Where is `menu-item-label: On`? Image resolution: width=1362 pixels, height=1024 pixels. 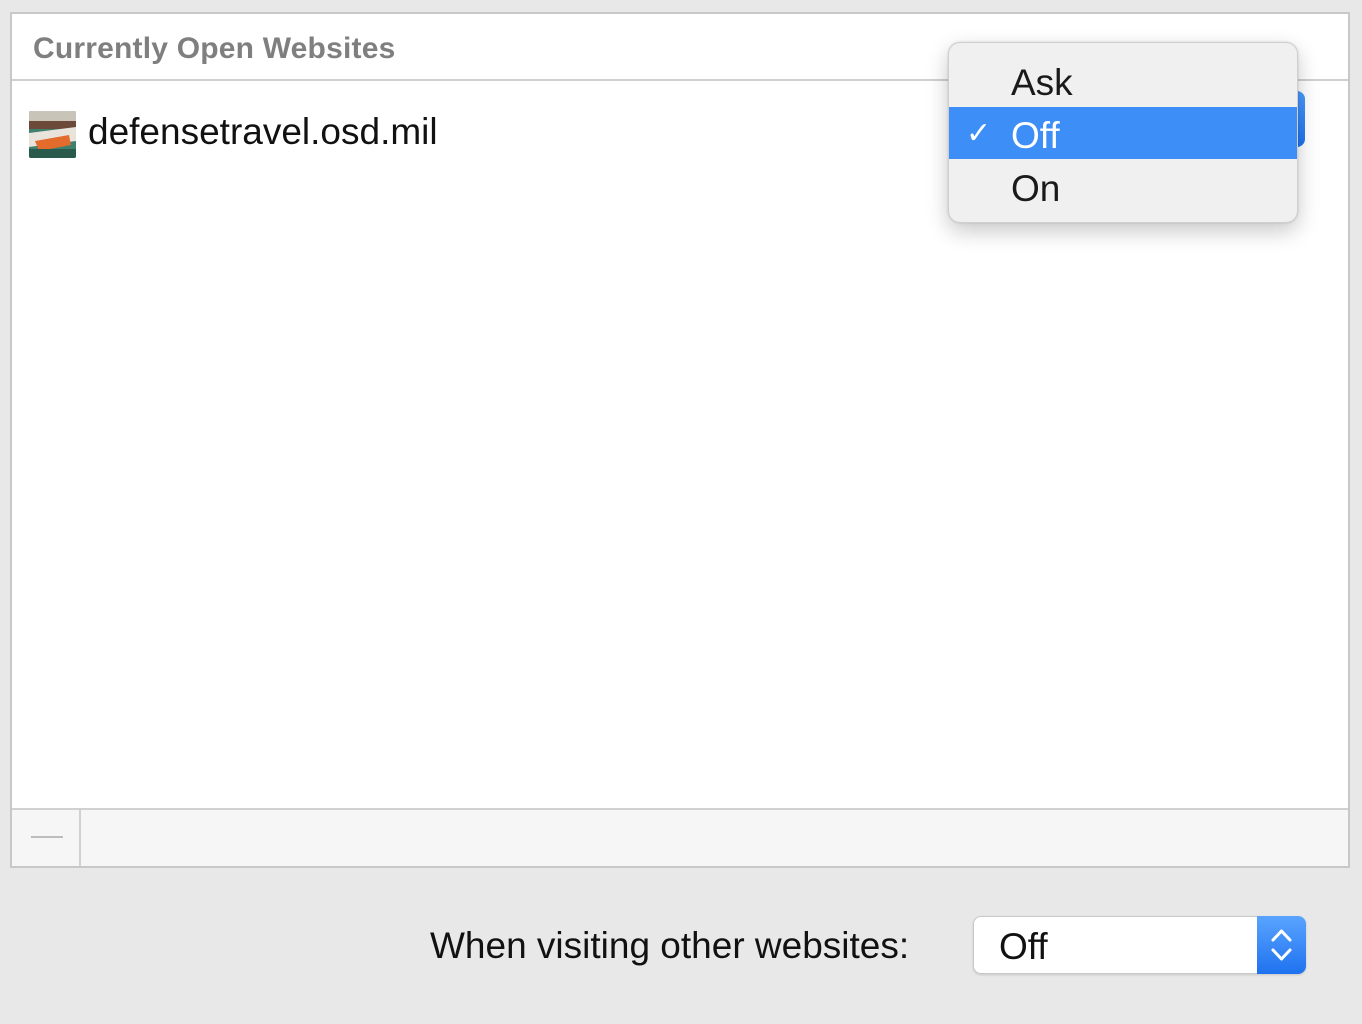 menu-item-label: On is located at coordinates (1036, 188).